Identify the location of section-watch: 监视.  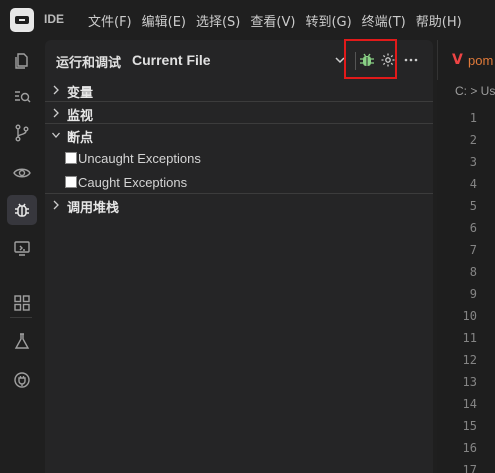
(239, 112).